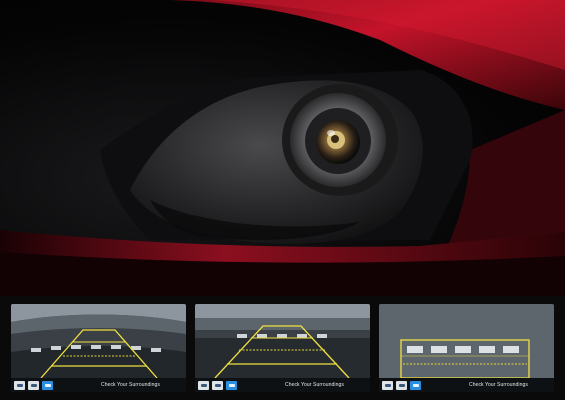  Describe the element at coordinates (466, 348) in the screenshot. I see `camera-screen-top-down: Check Your Surroundings` at that location.